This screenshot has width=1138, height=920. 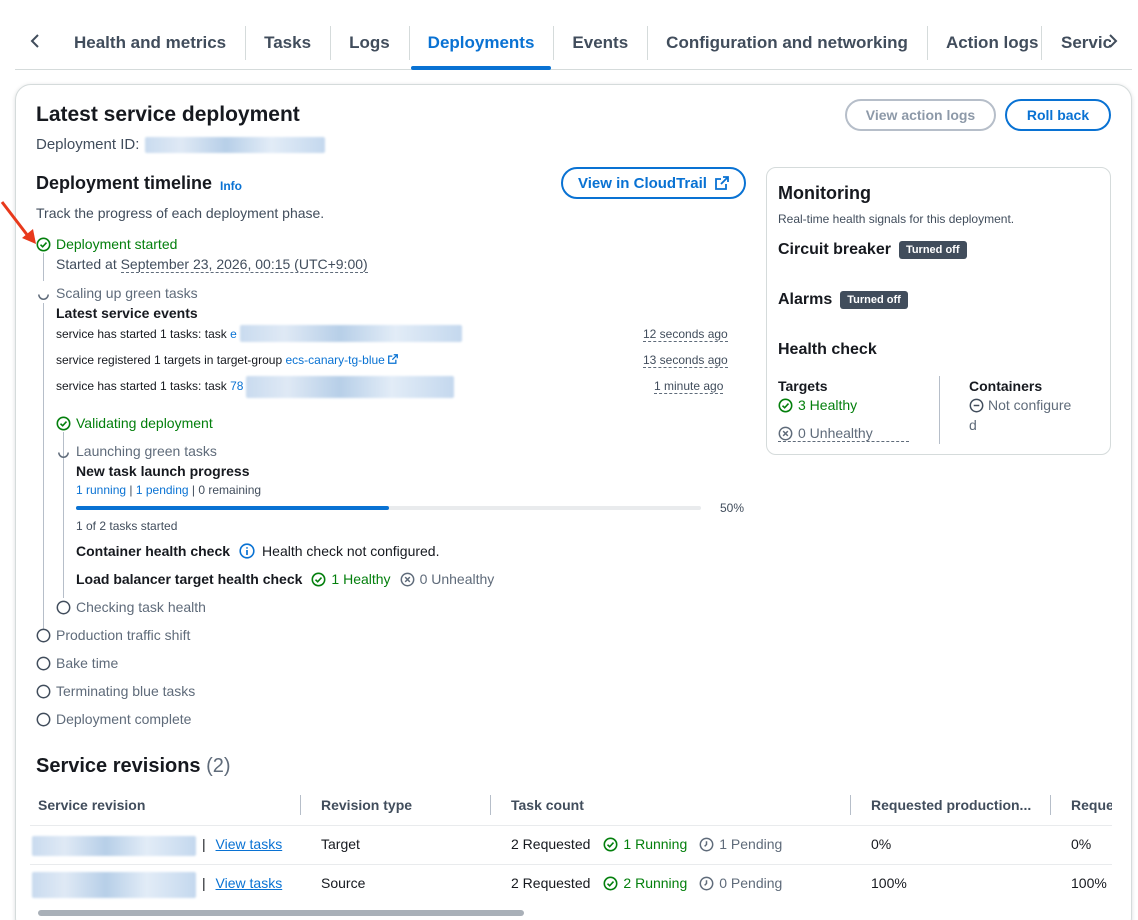 What do you see at coordinates (828, 405) in the screenshot?
I see `targets-healthy-value: 3 Healthy` at bounding box center [828, 405].